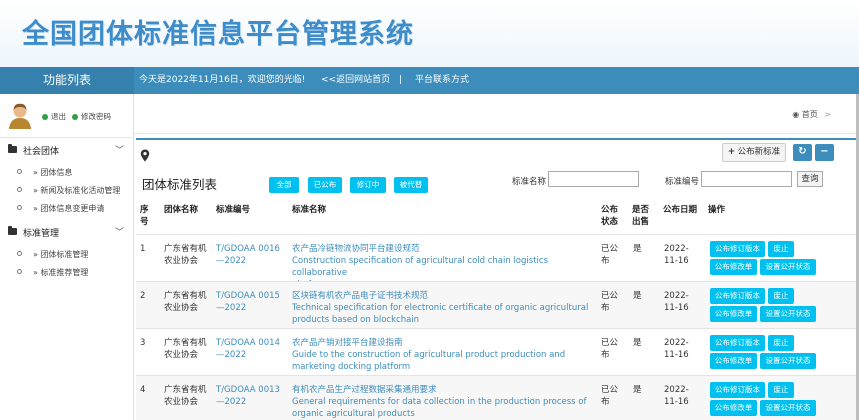 The image size is (859, 420). Describe the element at coordinates (91, 116) in the screenshot. I see `change-password-link: 修改密码` at that location.